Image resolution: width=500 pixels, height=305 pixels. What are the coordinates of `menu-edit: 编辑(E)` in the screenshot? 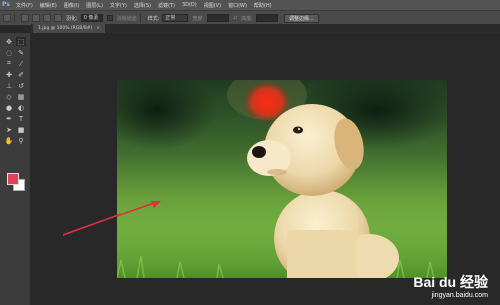 It's located at (48, 5).